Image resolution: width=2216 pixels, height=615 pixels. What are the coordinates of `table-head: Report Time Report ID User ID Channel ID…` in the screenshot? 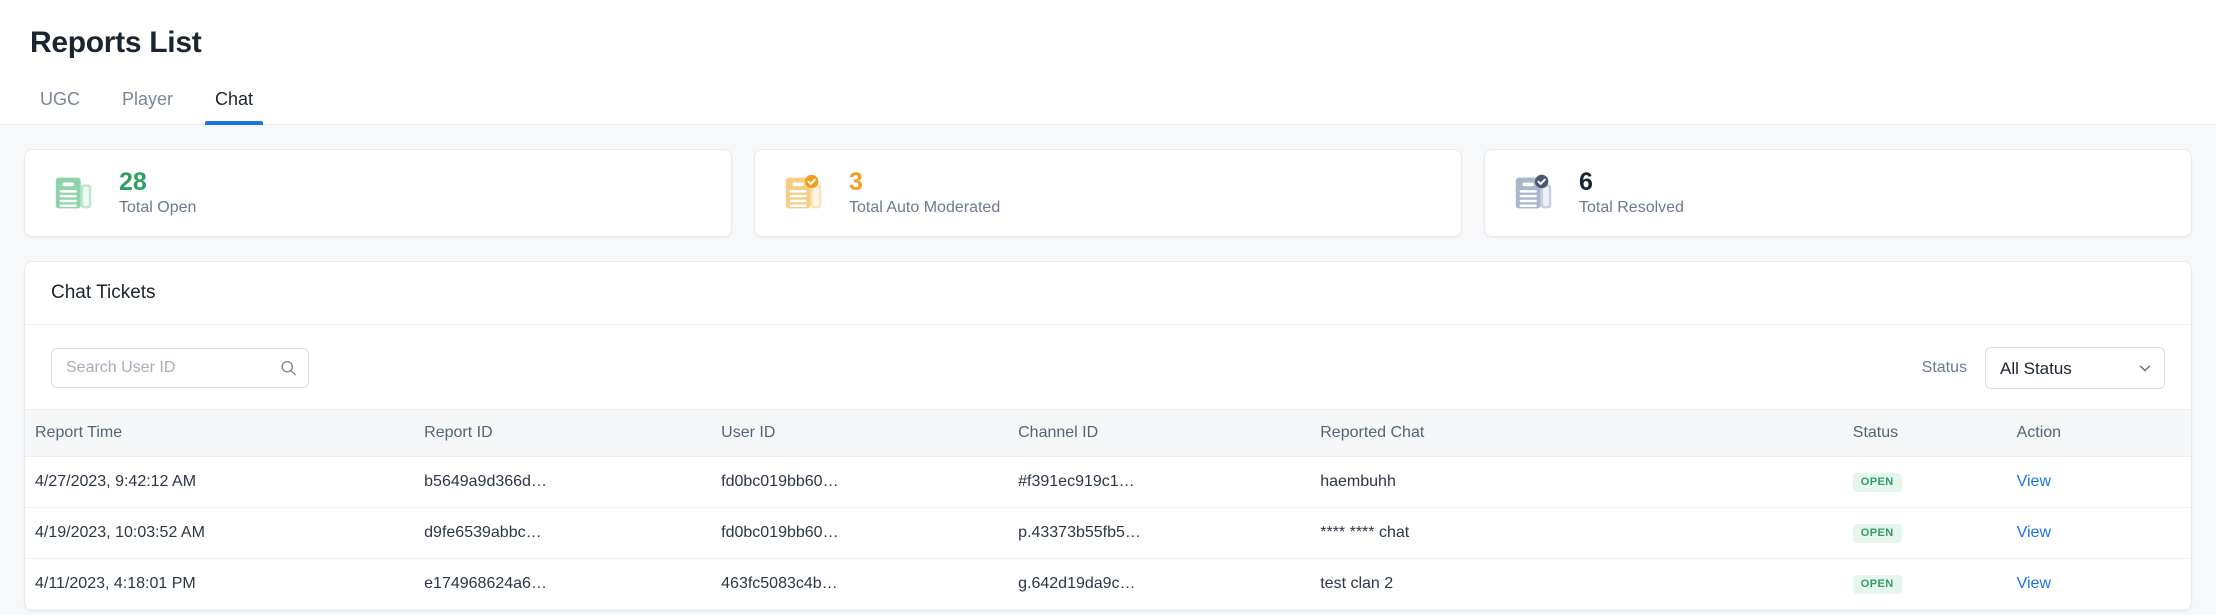 It's located at (1108, 433).